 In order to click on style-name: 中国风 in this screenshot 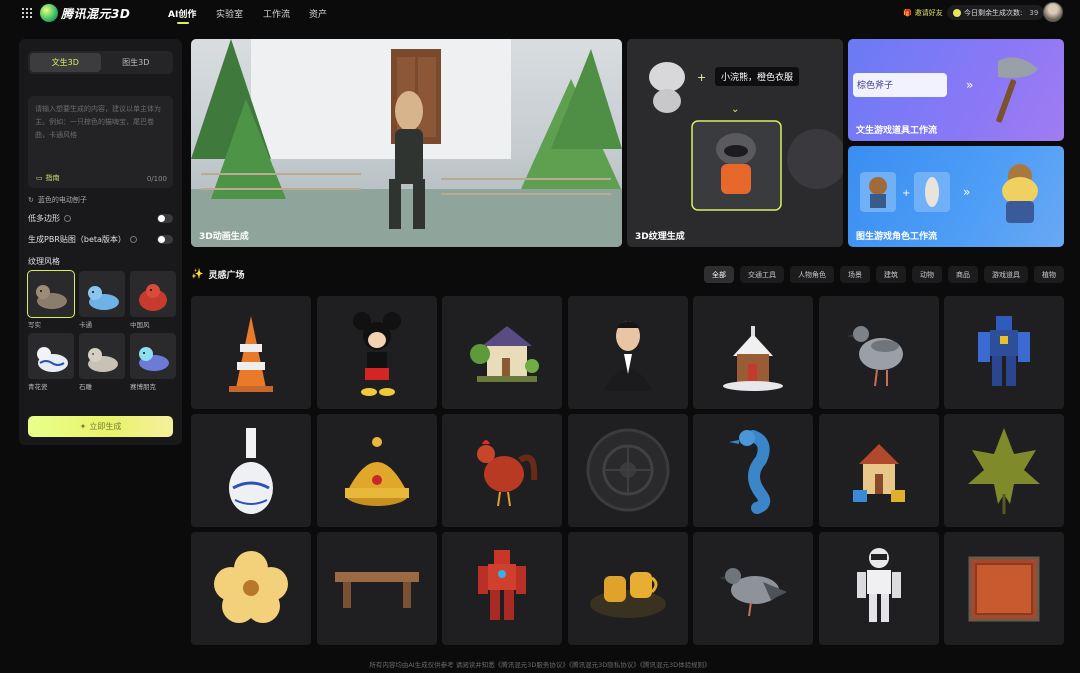, I will do `click(140, 325)`.